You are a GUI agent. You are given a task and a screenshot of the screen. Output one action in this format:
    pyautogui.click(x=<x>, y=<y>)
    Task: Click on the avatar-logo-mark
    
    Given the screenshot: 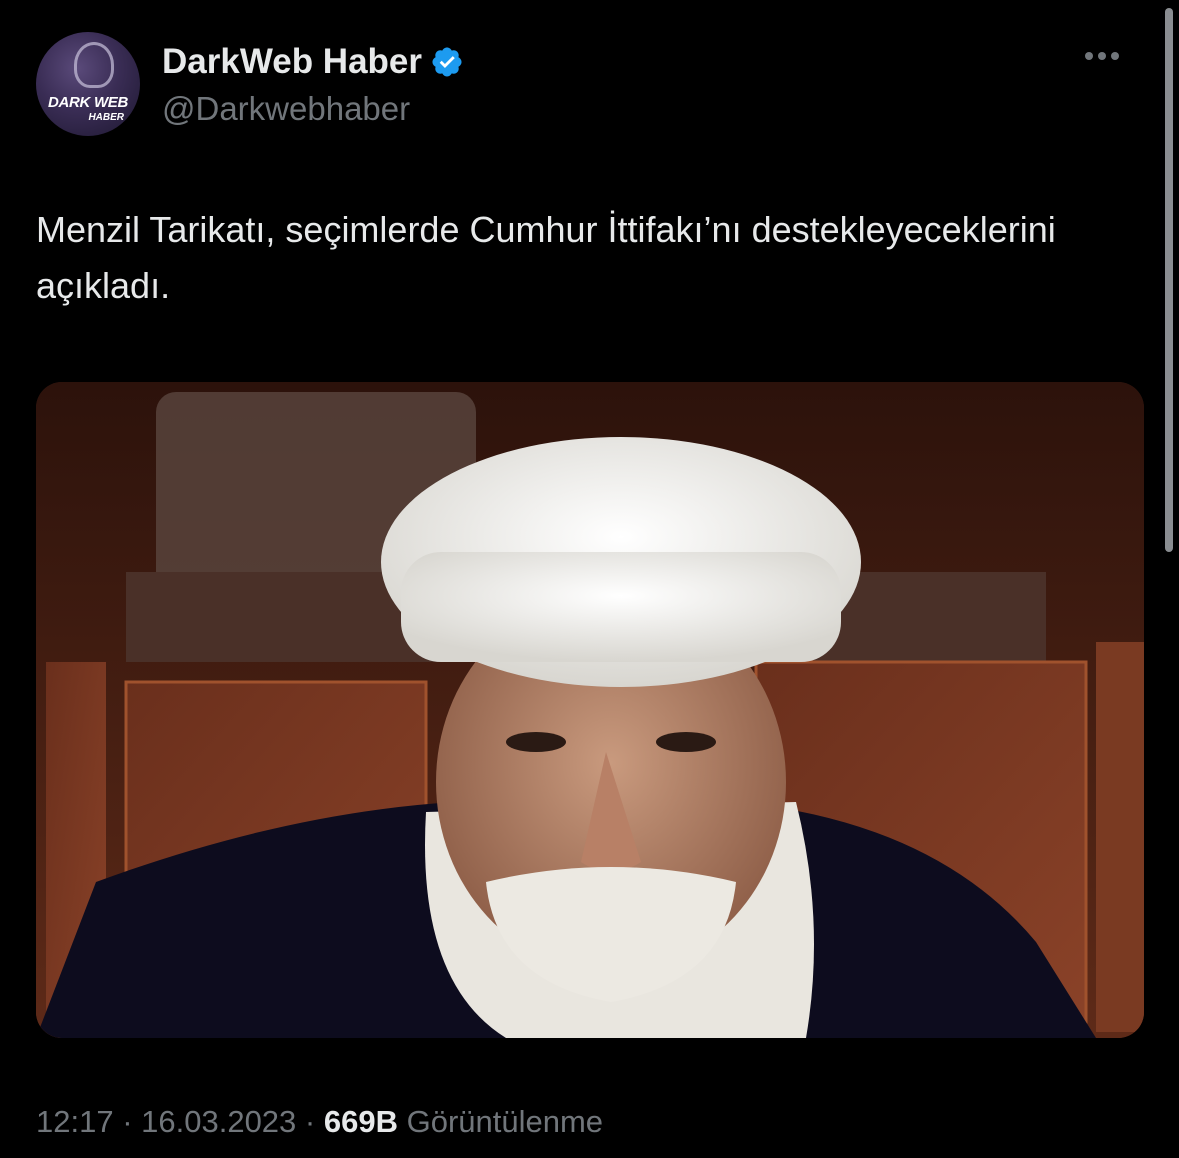 What is the action you would take?
    pyautogui.click(x=94, y=65)
    